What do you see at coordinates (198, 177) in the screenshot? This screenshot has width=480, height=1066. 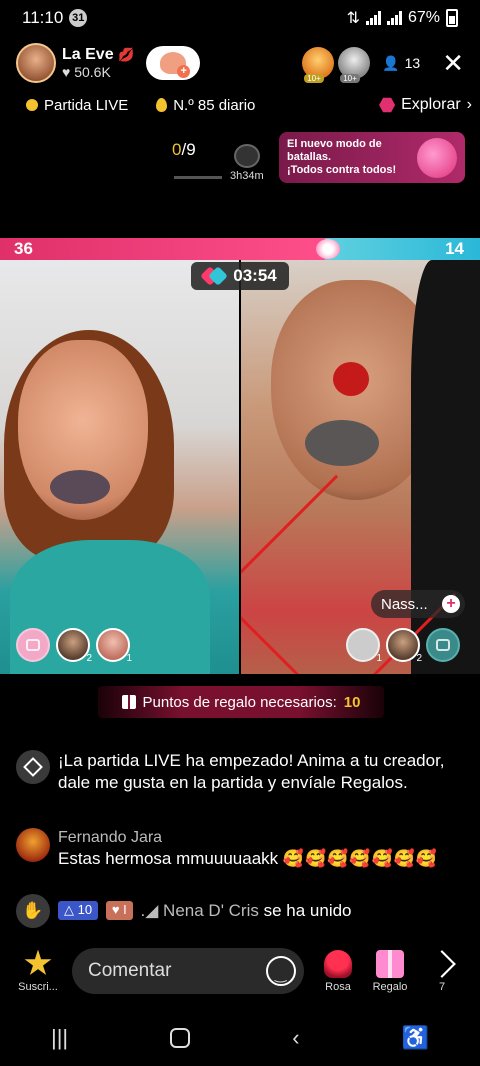 I see `goal-progress-bar` at bounding box center [198, 177].